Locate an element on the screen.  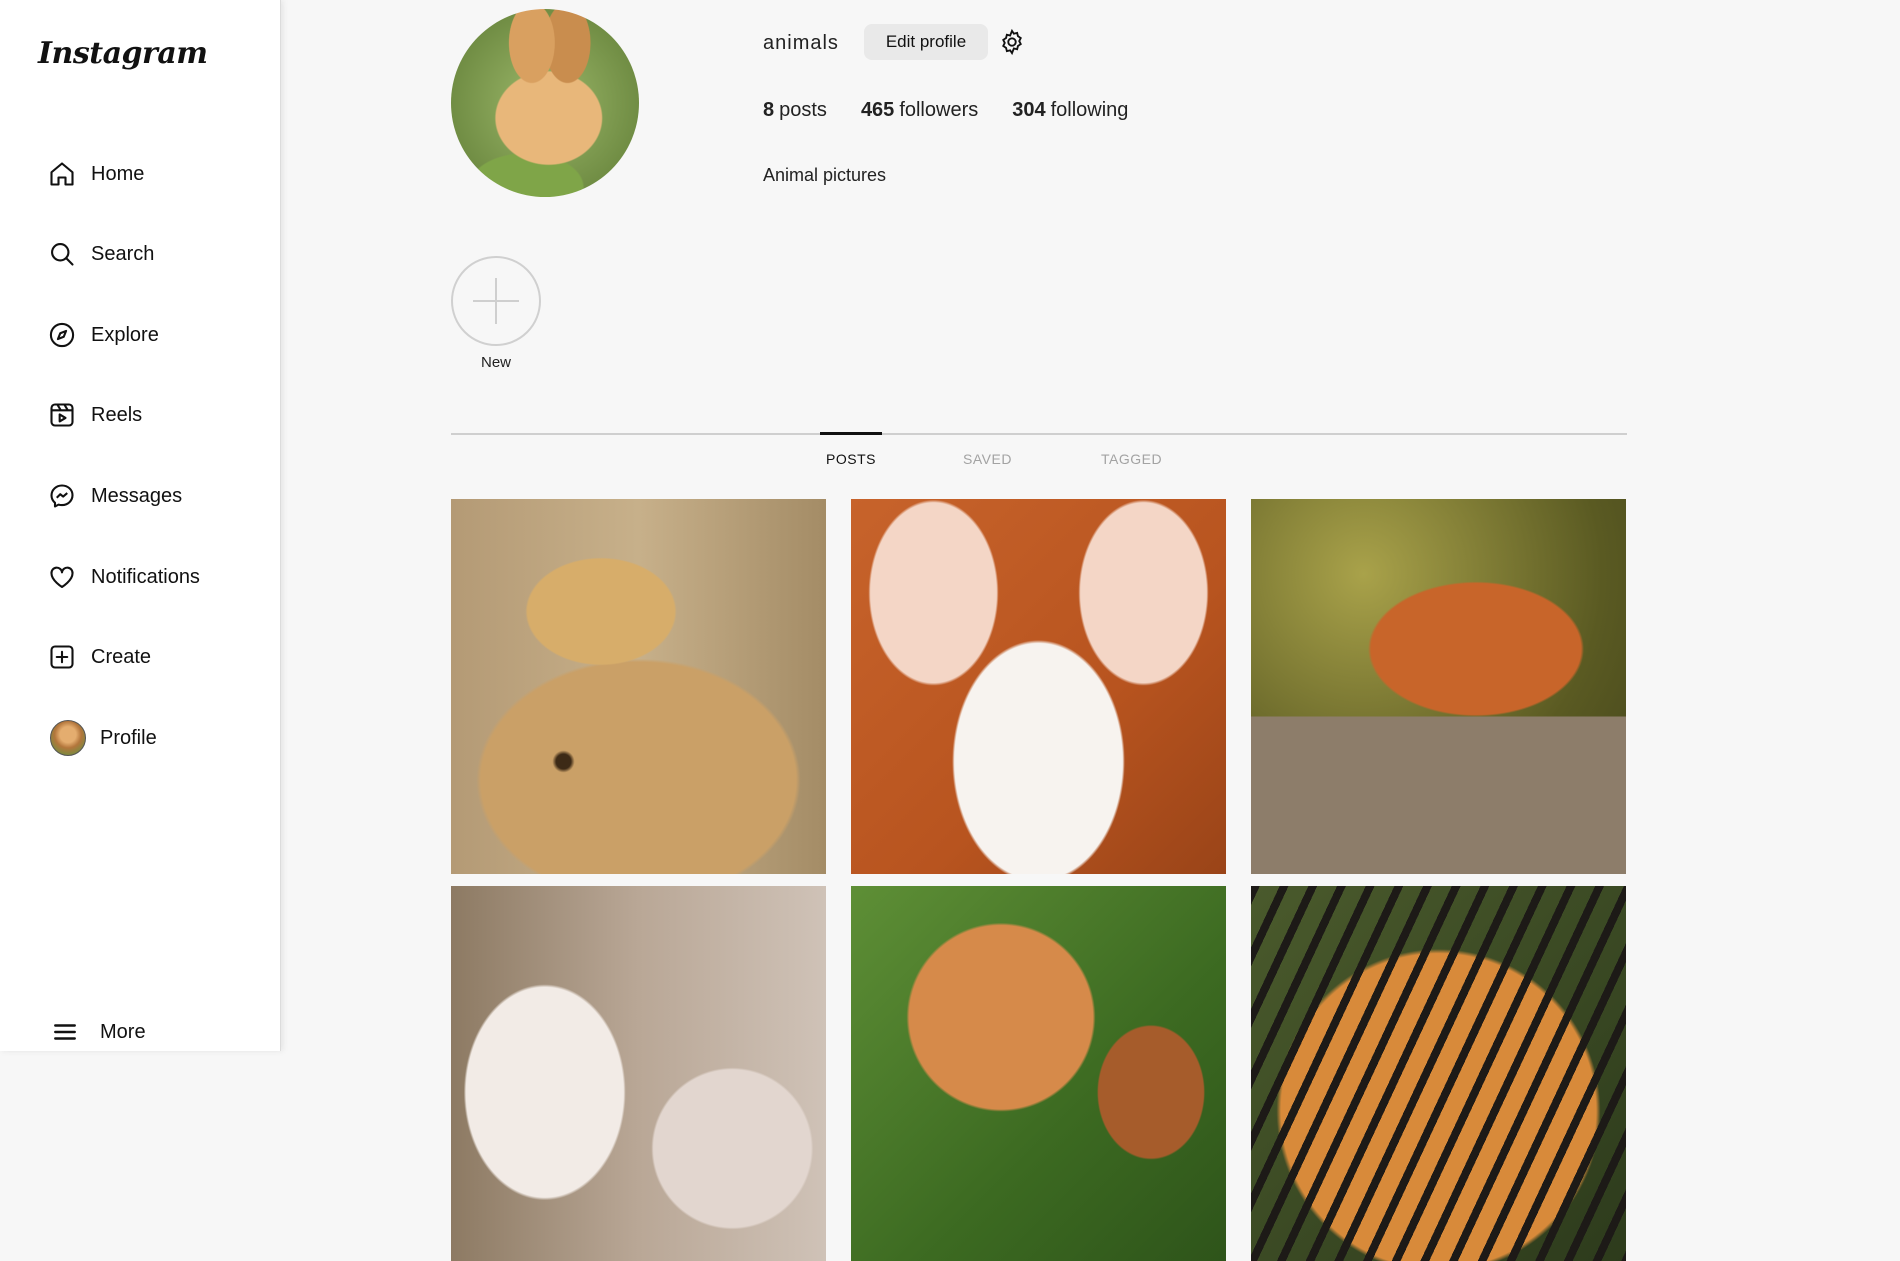
sidebar-item-reels: Reels is located at coordinates (158, 415).